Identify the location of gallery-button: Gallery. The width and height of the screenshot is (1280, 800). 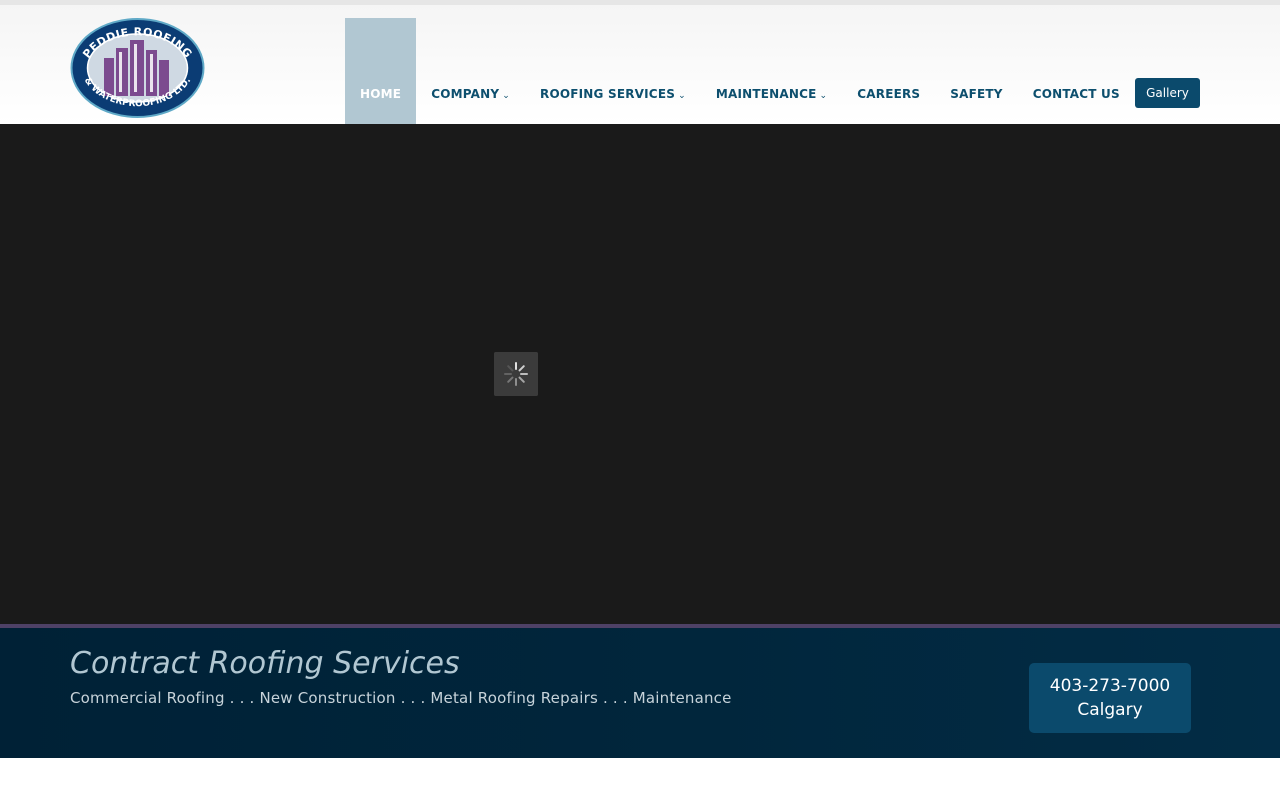
(1167, 93).